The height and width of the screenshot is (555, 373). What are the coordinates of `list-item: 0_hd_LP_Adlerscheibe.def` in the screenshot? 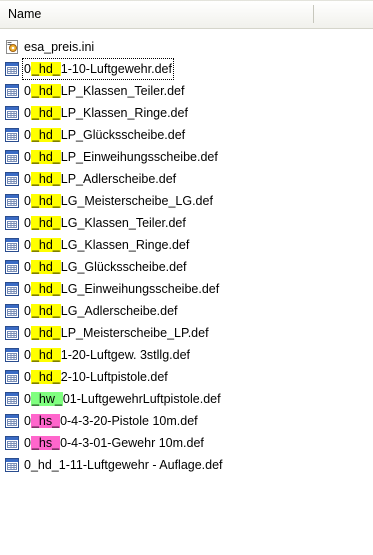 It's located at (186, 179).